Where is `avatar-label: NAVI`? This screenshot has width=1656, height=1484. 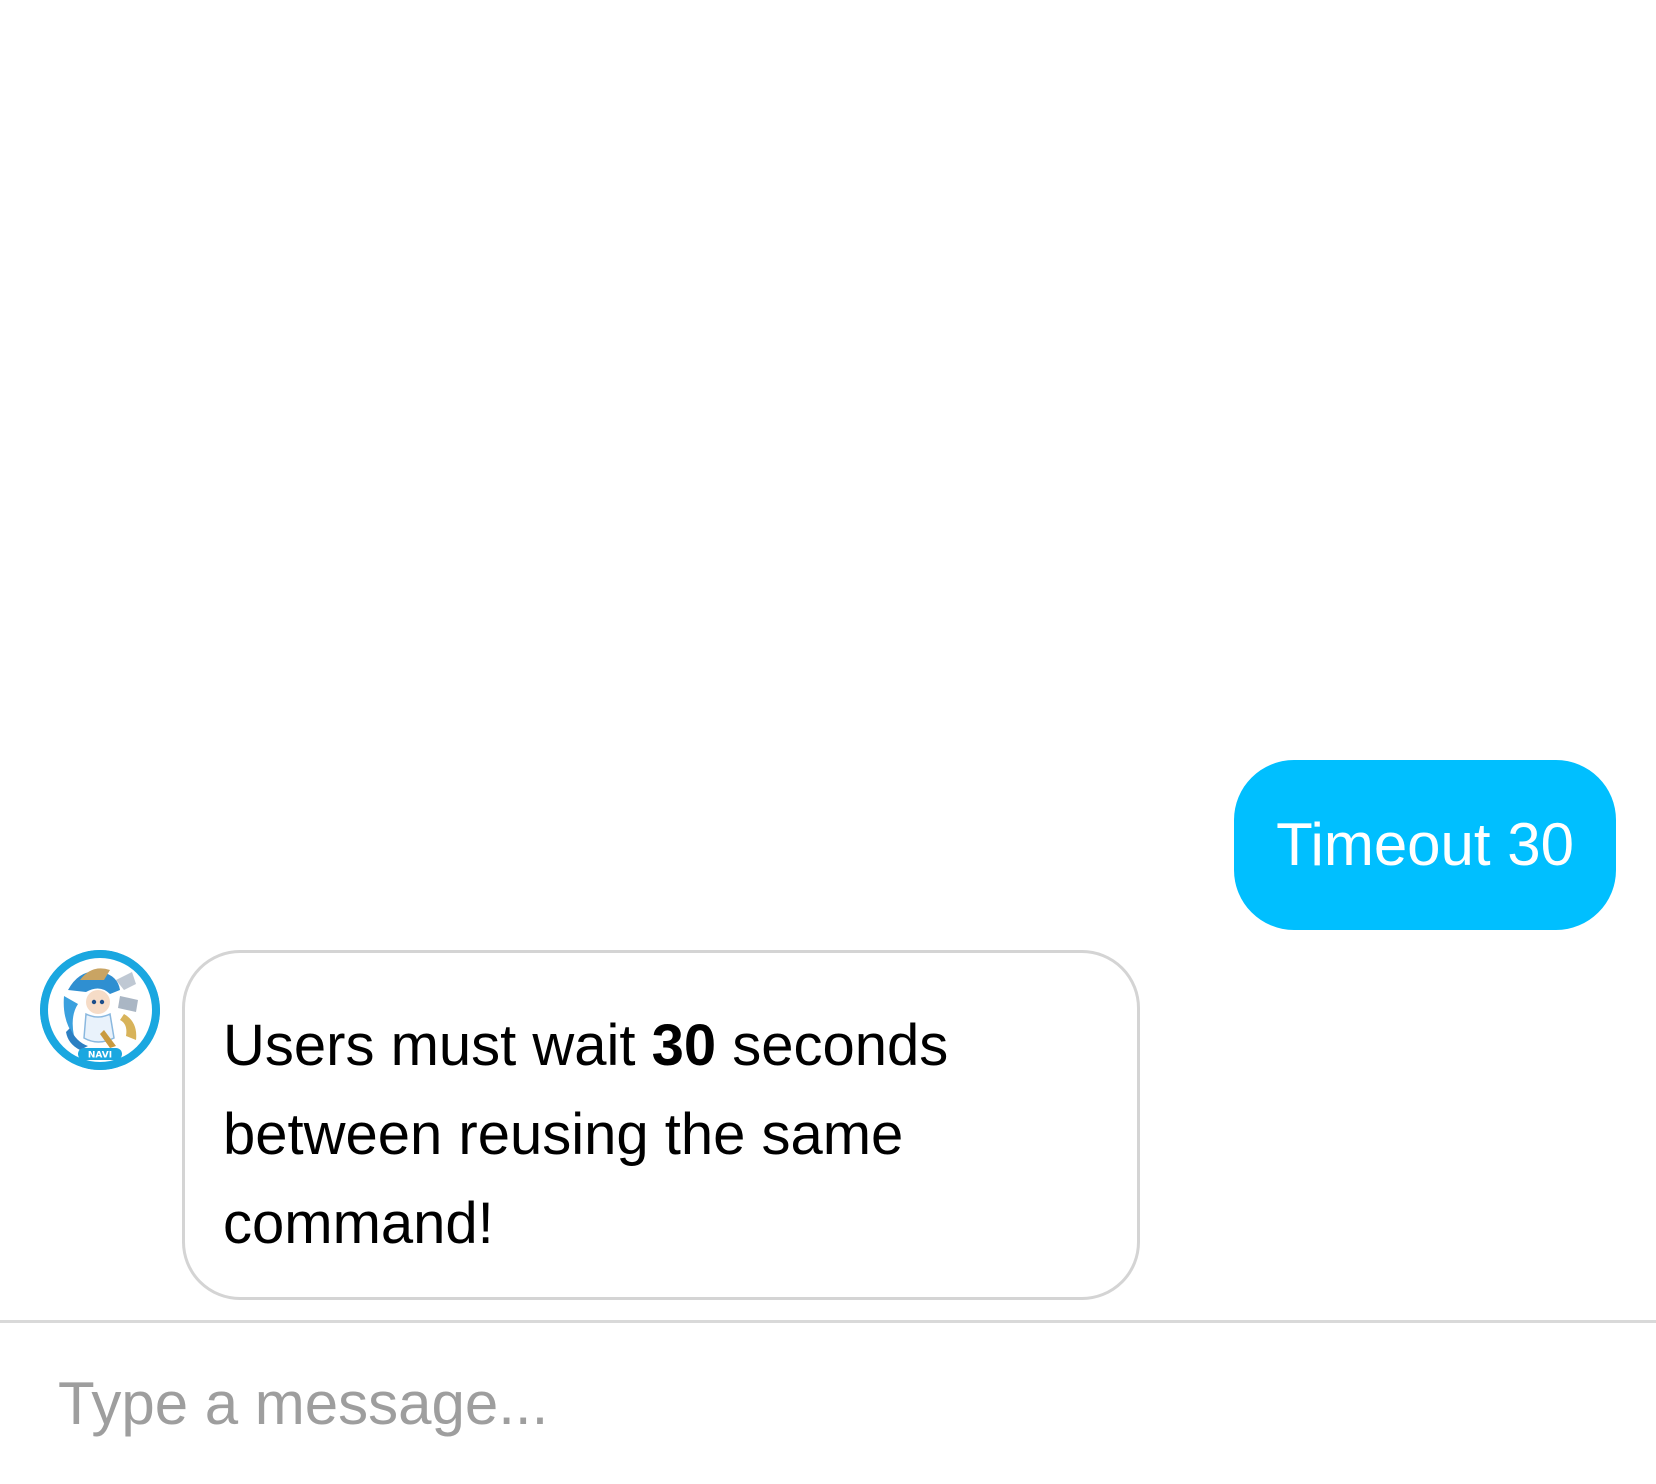 avatar-label: NAVI is located at coordinates (100, 1056).